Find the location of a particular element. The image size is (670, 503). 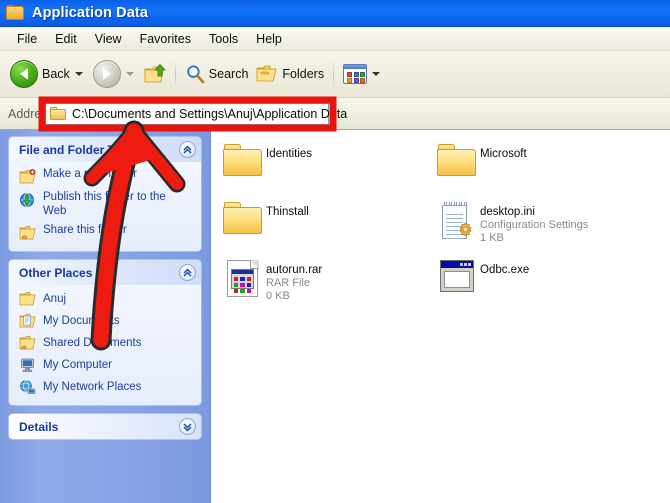

file-name: Odbc.exe is located at coordinates (505, 270).